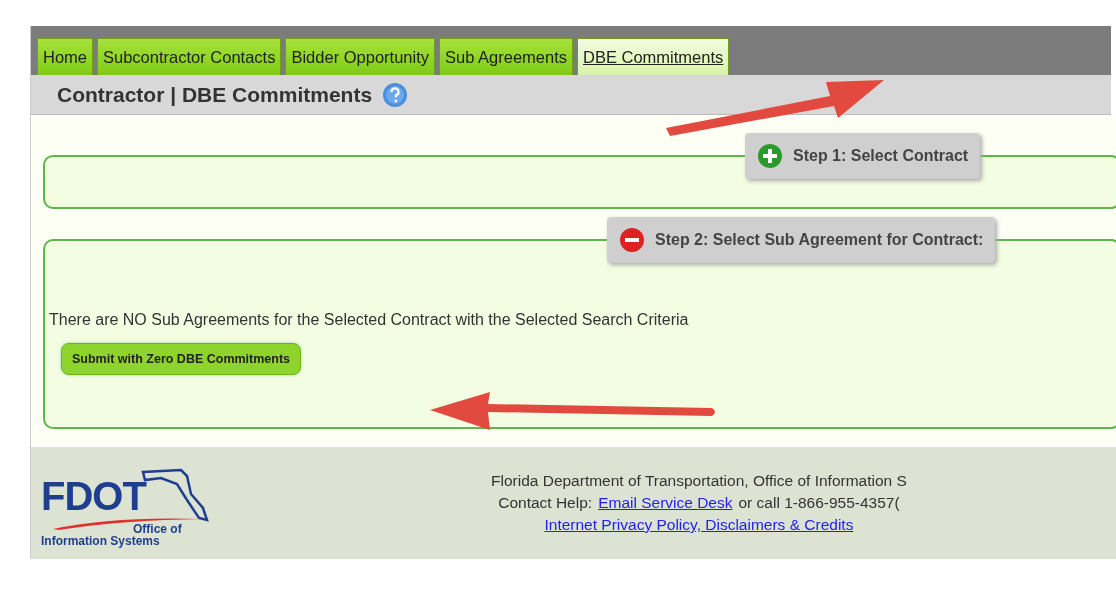 The height and width of the screenshot is (604, 1116). Describe the element at coordinates (653, 56) in the screenshot. I see `nav-tab: DBE Commitments` at that location.